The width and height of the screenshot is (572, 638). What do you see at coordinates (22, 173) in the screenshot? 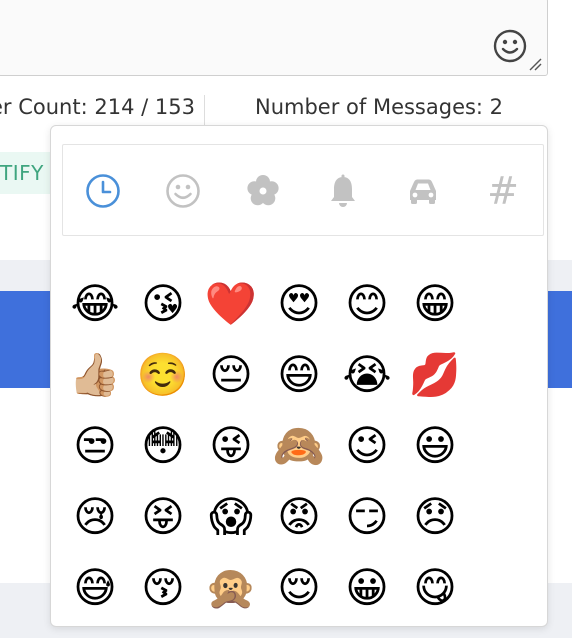
I see `notify-label: TIFY` at bounding box center [22, 173].